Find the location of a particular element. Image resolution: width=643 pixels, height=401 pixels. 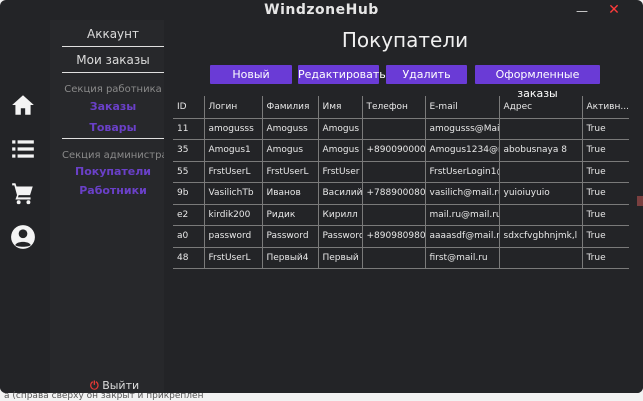

column-header: Имя is located at coordinates (340, 107).